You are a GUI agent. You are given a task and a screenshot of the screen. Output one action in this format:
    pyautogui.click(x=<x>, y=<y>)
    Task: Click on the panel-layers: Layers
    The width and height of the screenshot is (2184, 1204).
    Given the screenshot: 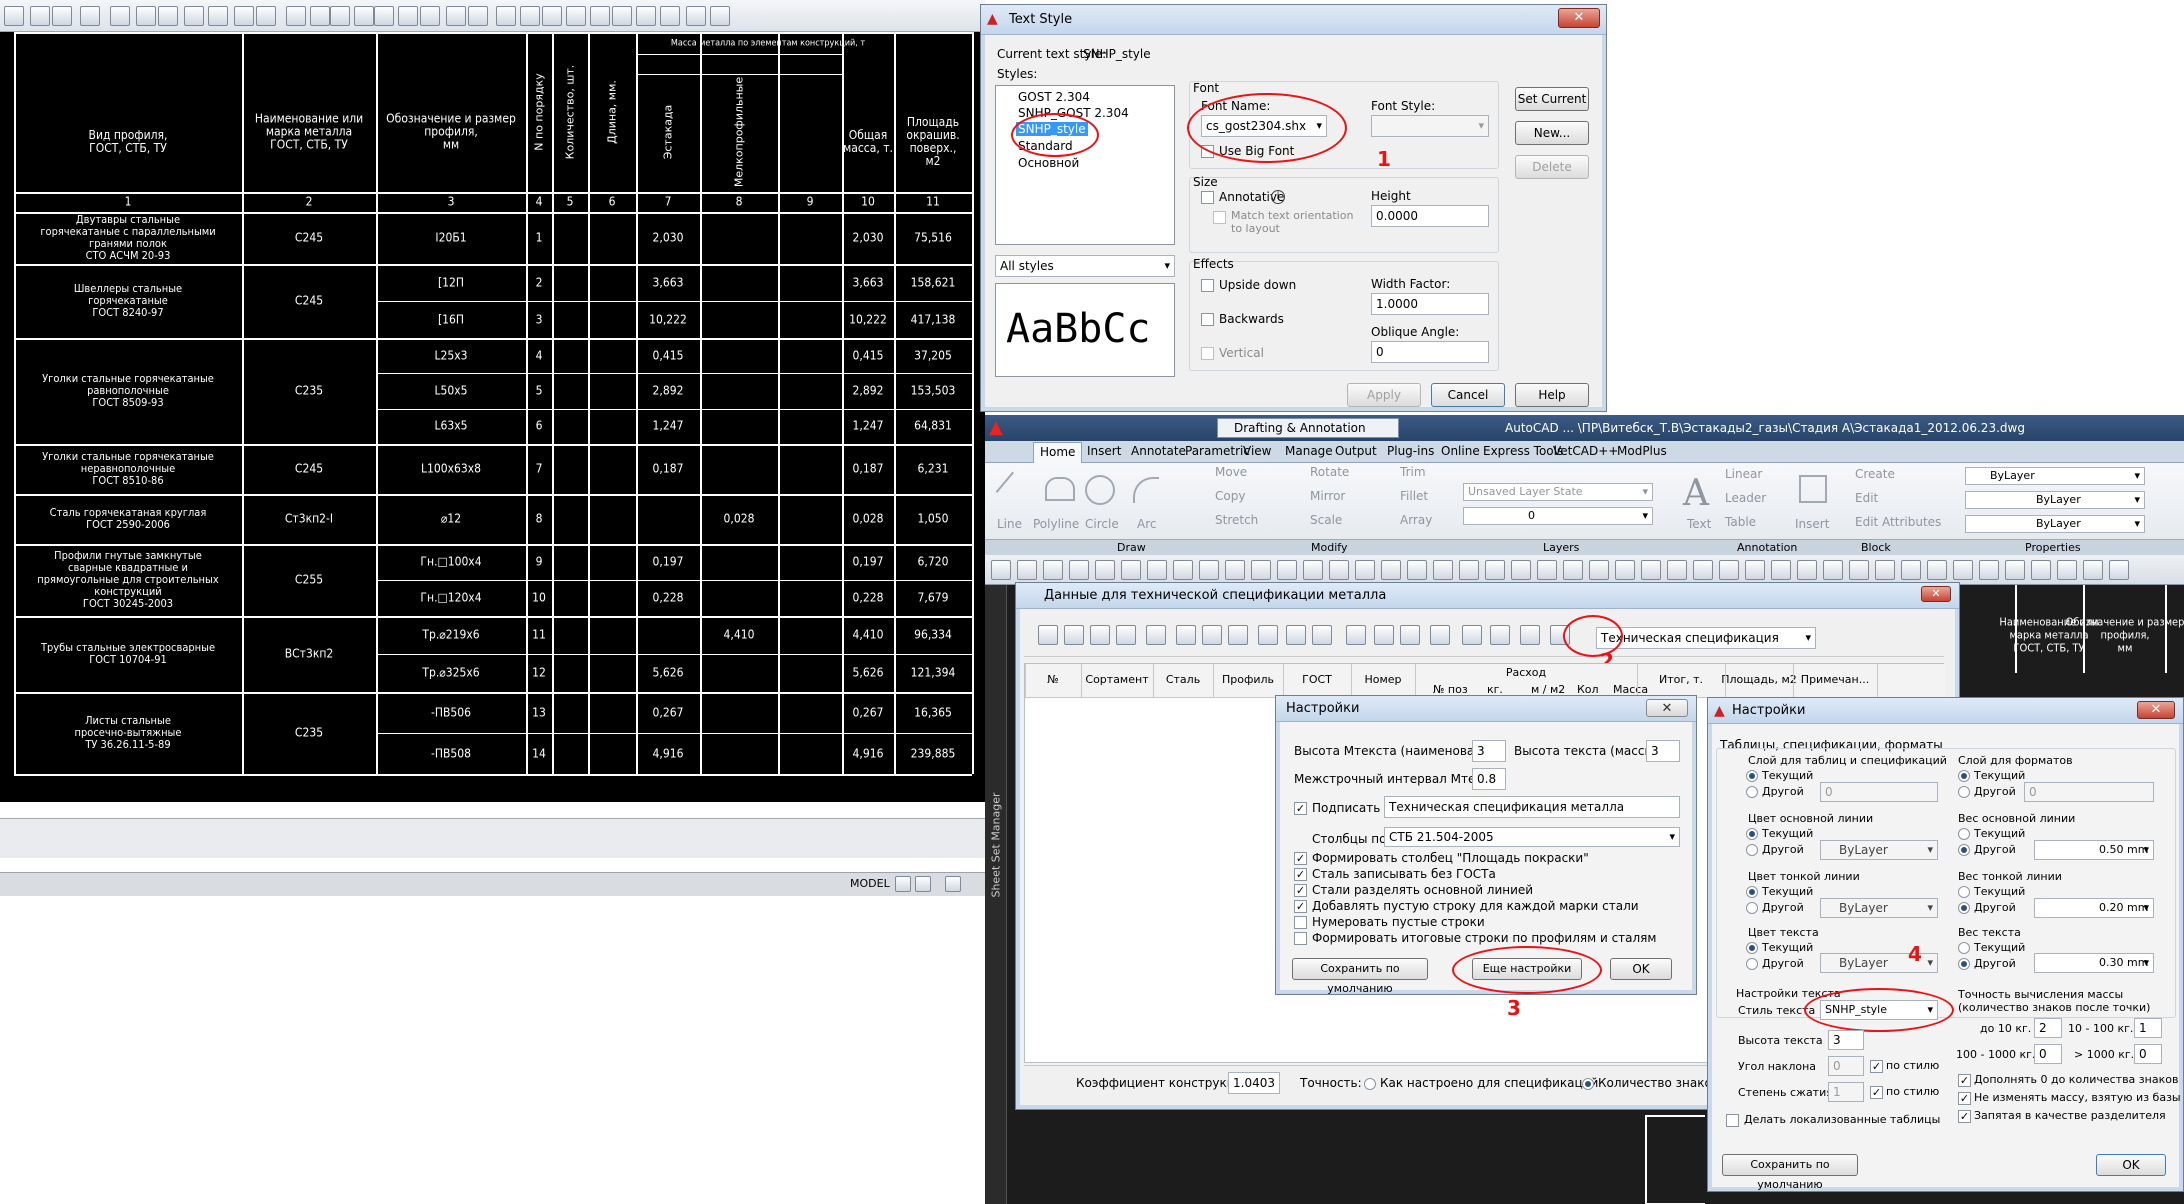 What is the action you would take?
    pyautogui.click(x=1561, y=547)
    